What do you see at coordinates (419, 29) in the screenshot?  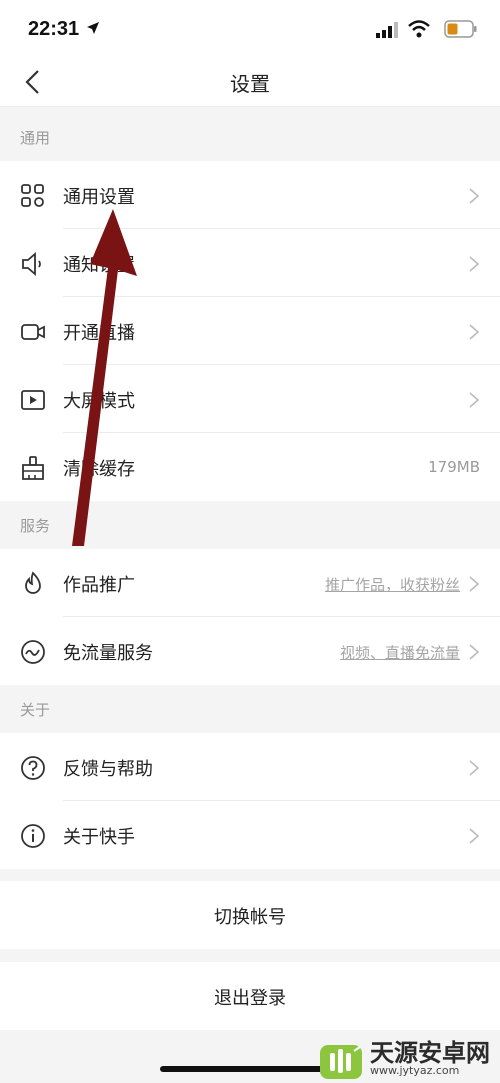 I see `wifi-icon` at bounding box center [419, 29].